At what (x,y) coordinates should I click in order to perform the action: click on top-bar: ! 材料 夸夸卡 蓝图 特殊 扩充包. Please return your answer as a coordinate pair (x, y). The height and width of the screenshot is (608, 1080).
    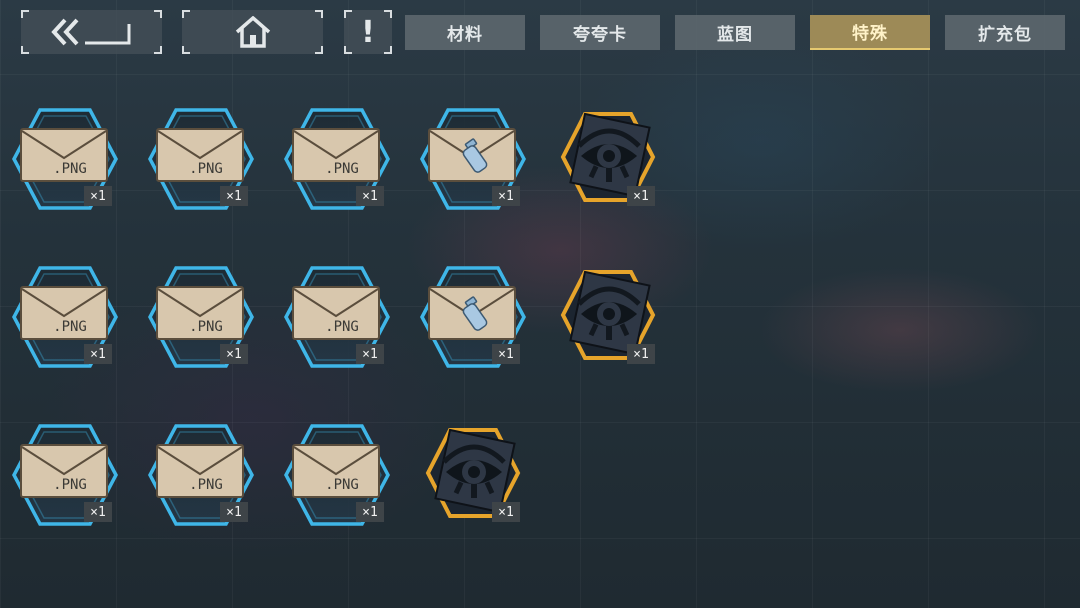
    Looking at the image, I should click on (540, 30).